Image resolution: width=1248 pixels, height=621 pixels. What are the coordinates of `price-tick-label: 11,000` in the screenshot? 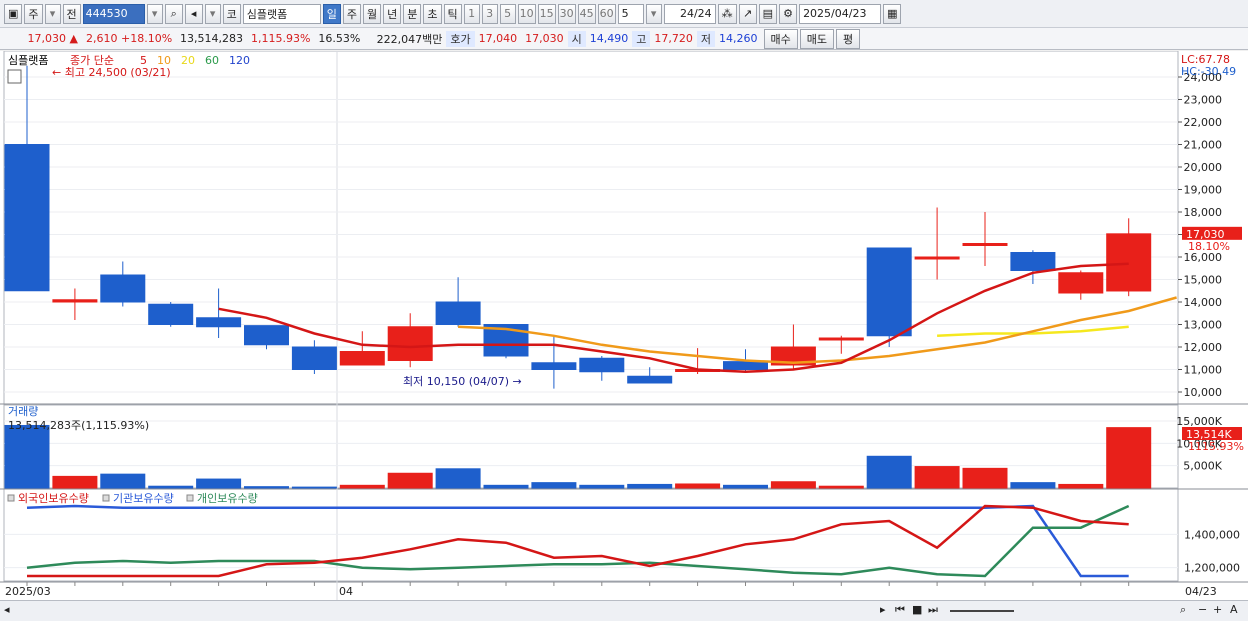 It's located at (1203, 370).